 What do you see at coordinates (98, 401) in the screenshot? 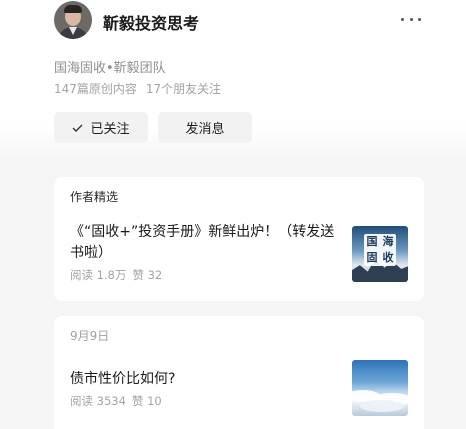
I see `read-count: 阅读 3534` at bounding box center [98, 401].